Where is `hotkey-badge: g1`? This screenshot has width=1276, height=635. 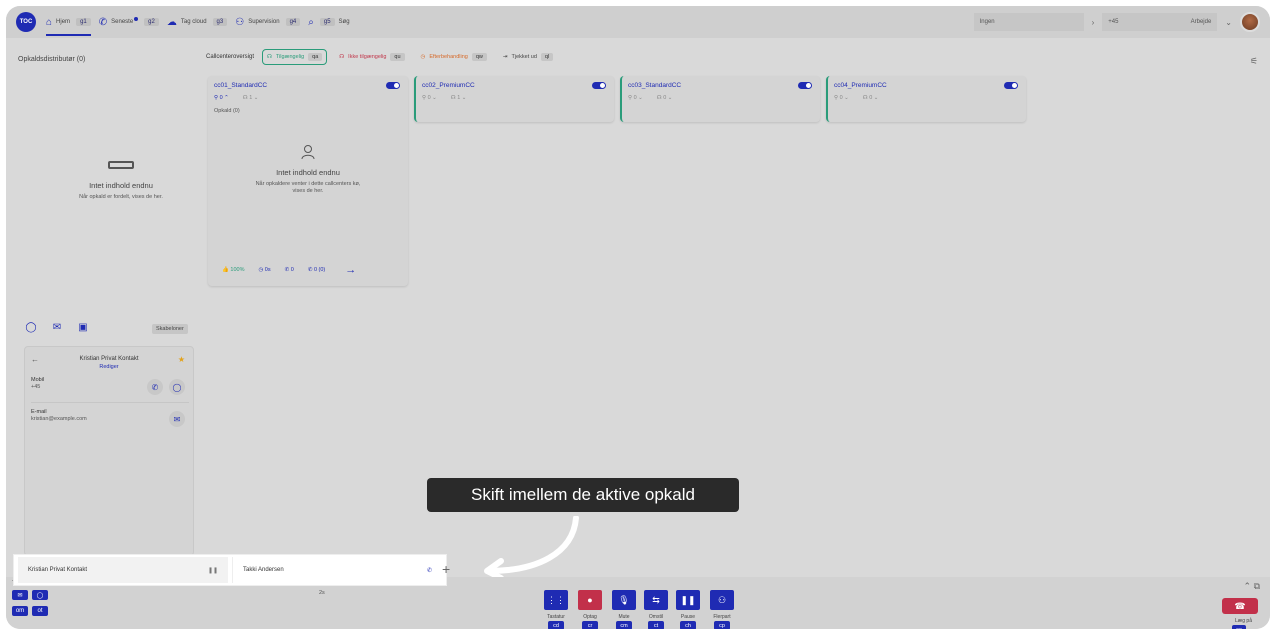
hotkey-badge: g1 is located at coordinates (83, 22).